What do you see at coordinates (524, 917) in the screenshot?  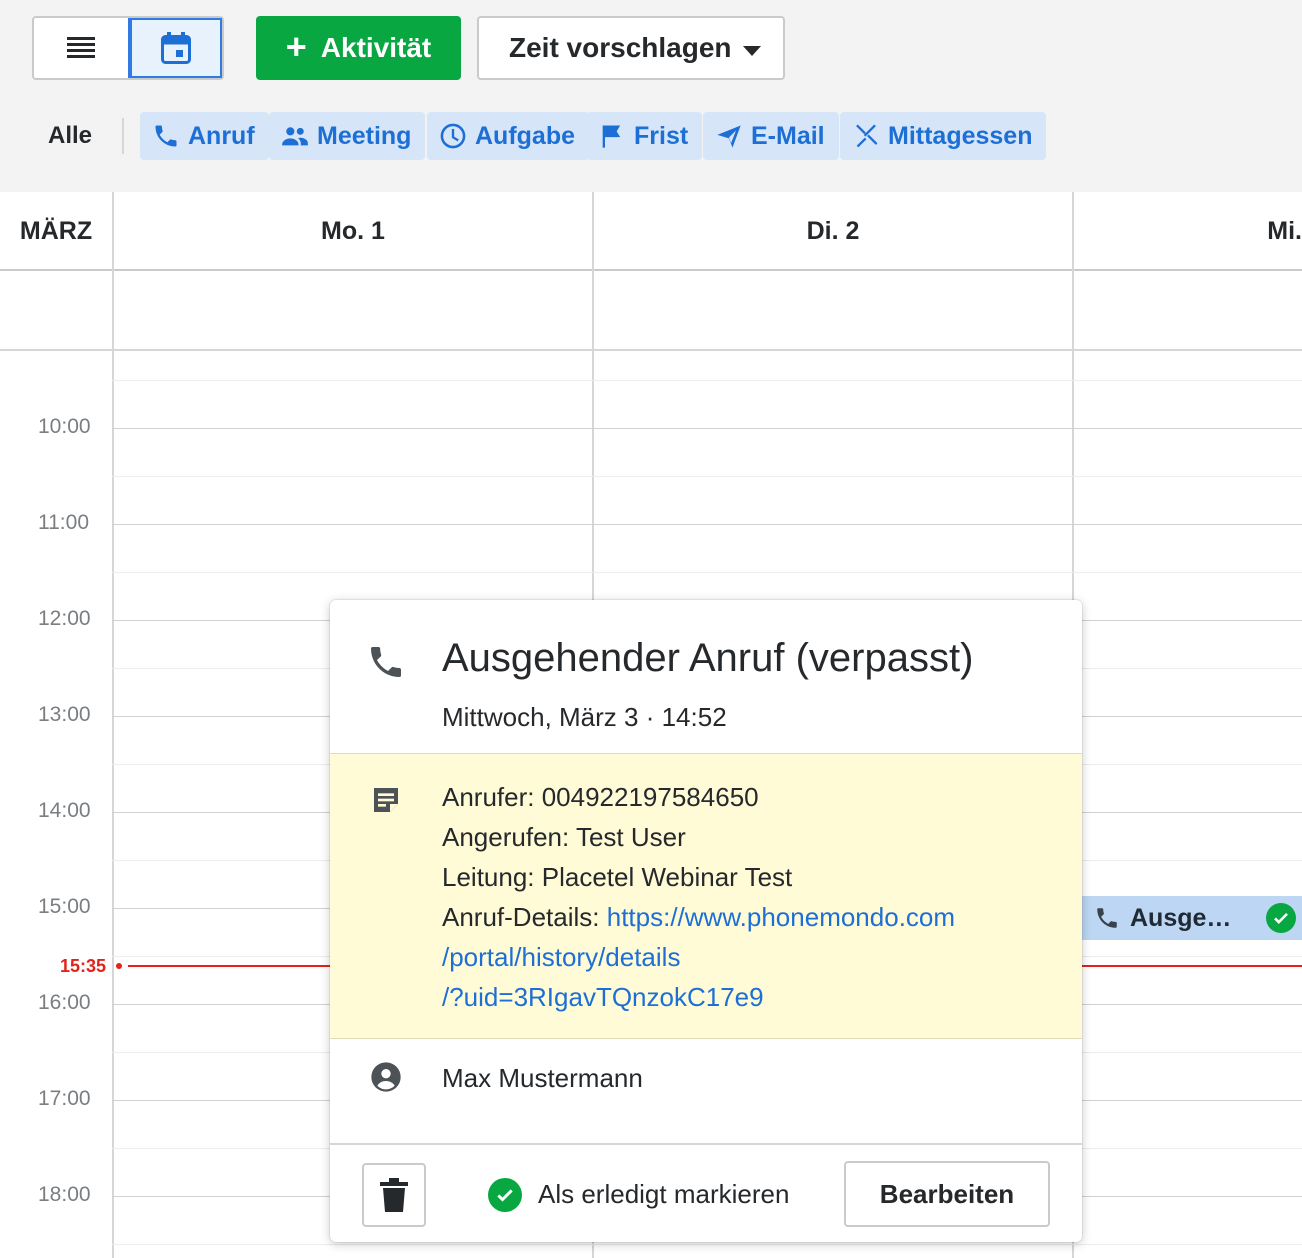 I see `note-details-prefix: Anruf-Details:` at bounding box center [524, 917].